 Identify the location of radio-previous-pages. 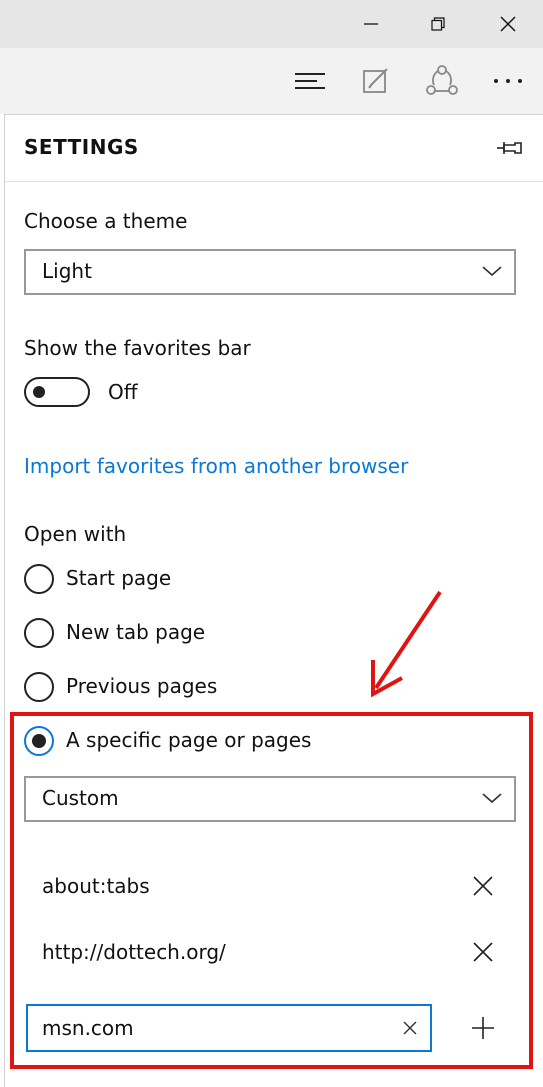
(39, 687).